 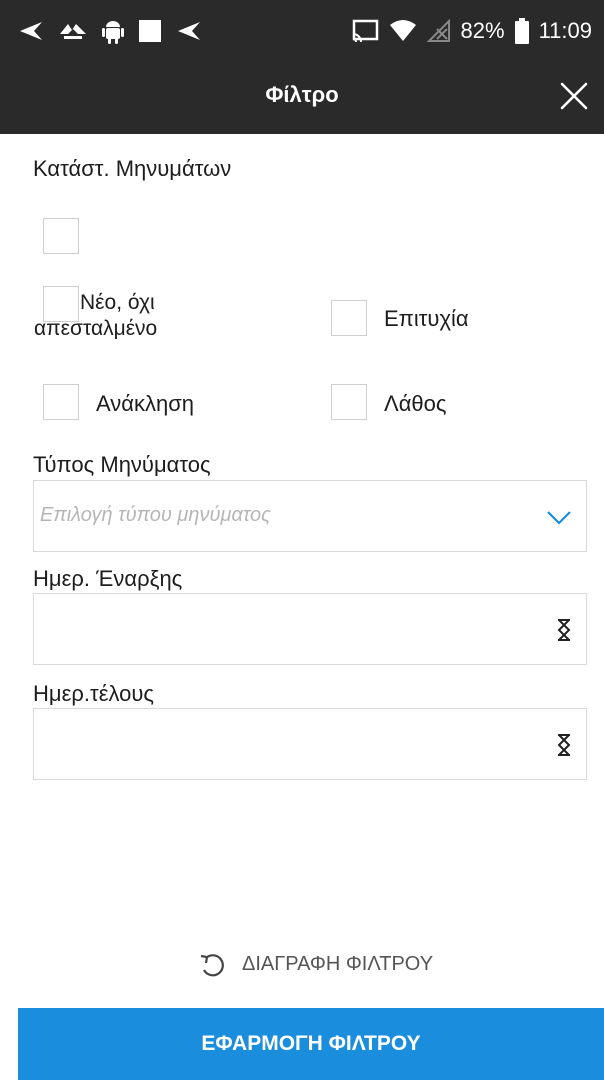 I want to click on cast-icon, so click(x=365, y=31).